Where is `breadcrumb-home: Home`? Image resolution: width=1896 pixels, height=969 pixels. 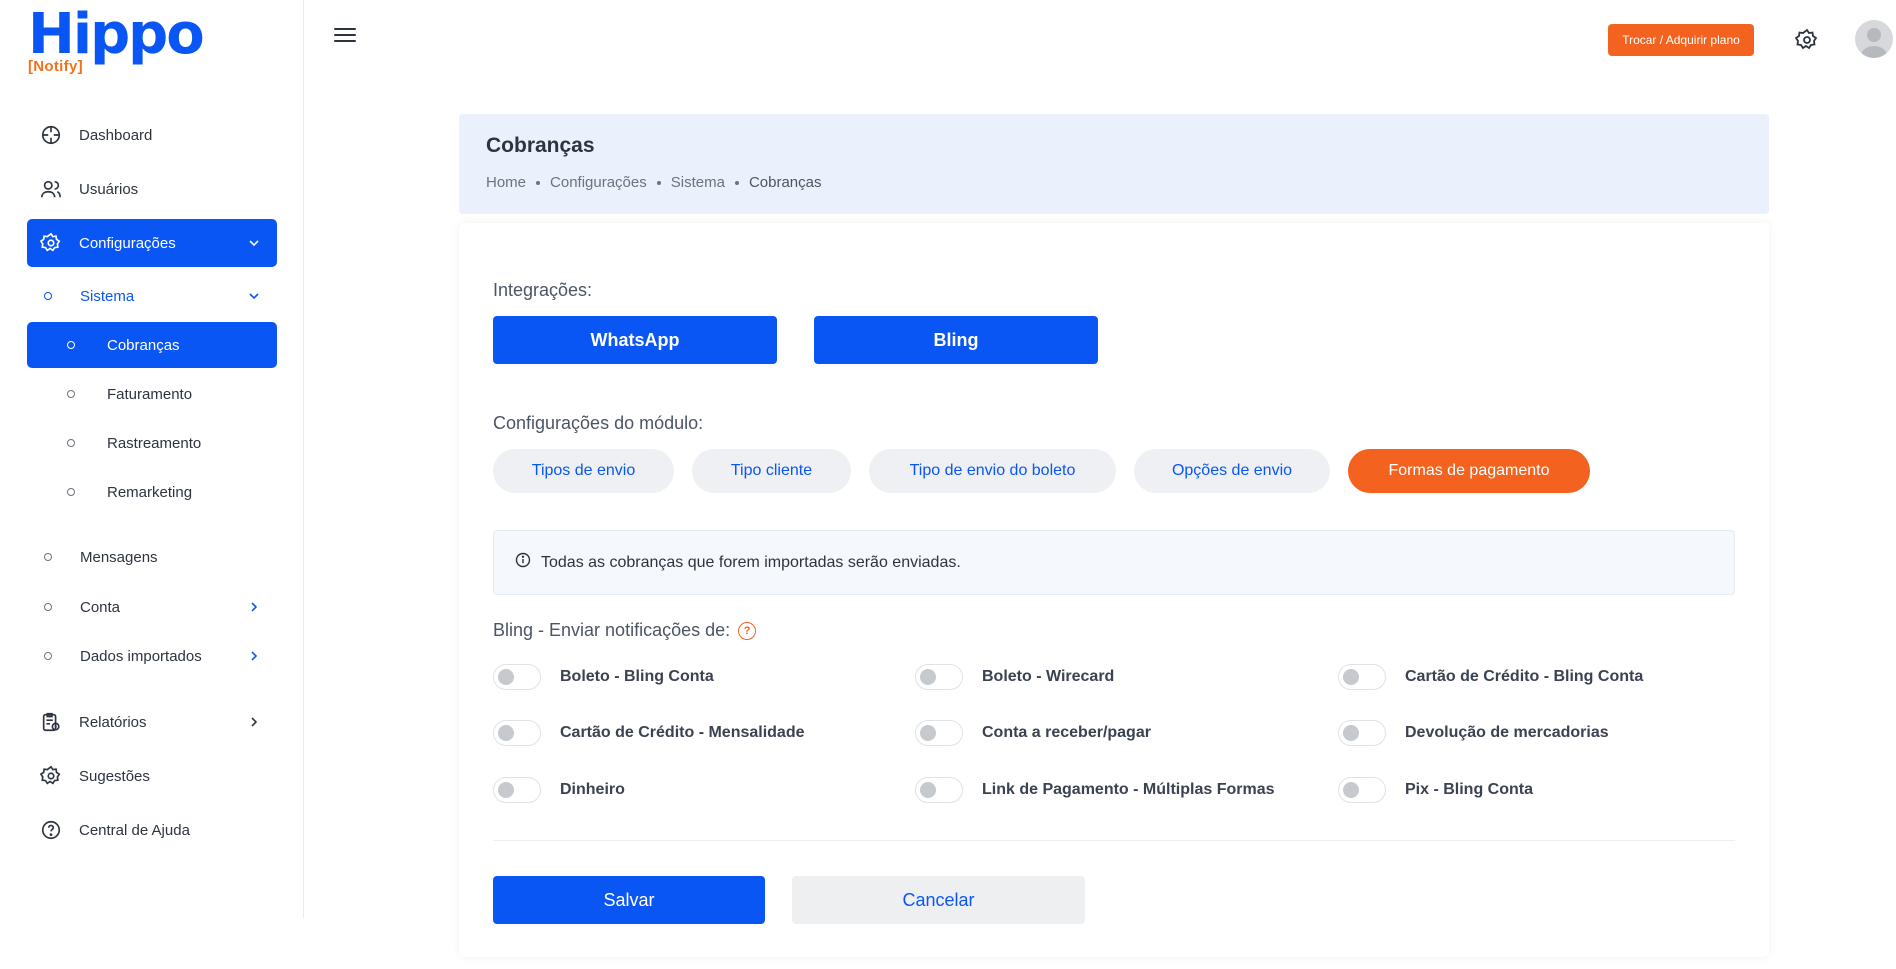
breadcrumb-home: Home is located at coordinates (506, 182).